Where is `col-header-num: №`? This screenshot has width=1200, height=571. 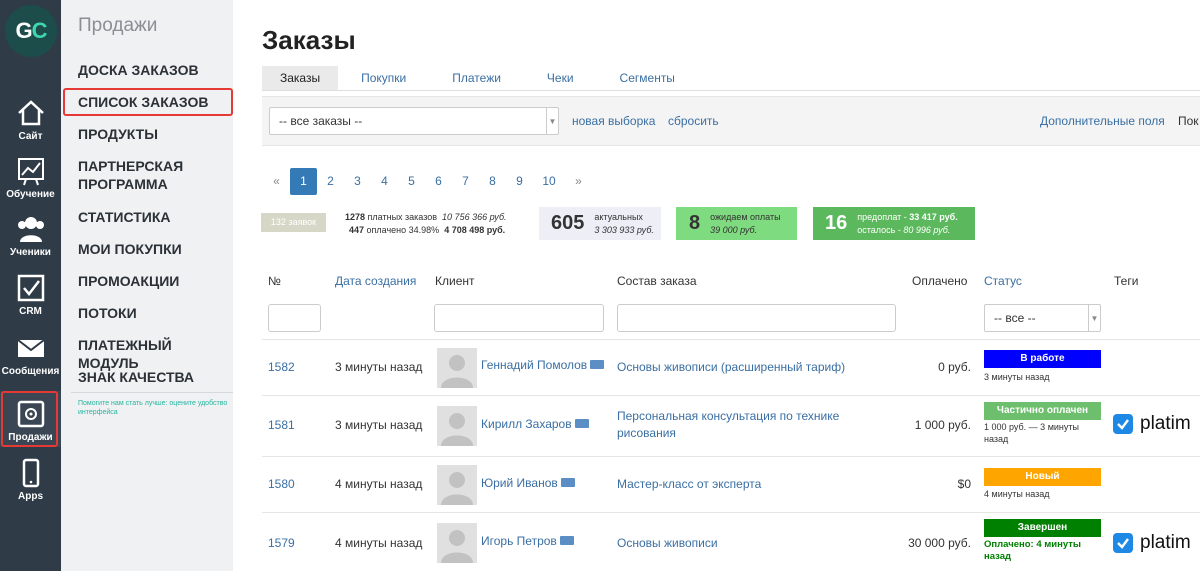
col-header-num: № is located at coordinates (274, 281).